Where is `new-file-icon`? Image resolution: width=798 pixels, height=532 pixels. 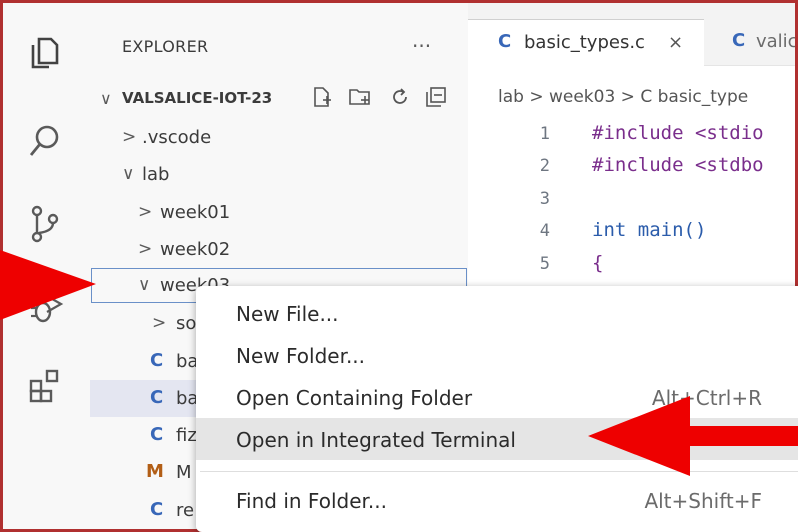 new-file-icon is located at coordinates (322, 97).